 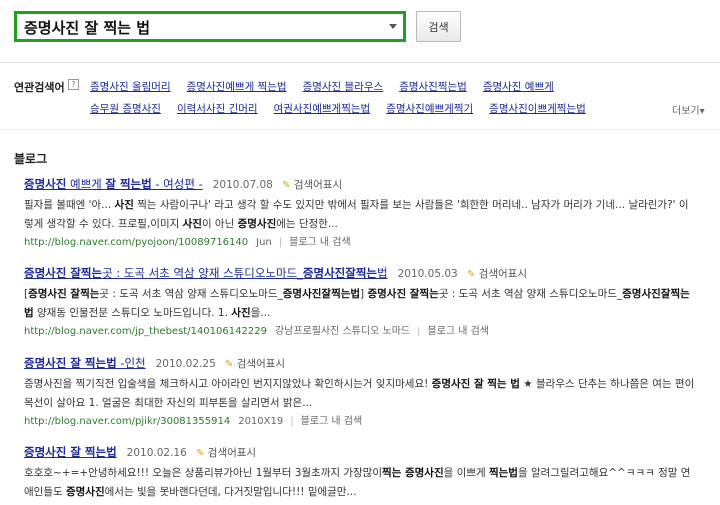 I want to click on result-date: 2010.05.03, so click(x=427, y=274).